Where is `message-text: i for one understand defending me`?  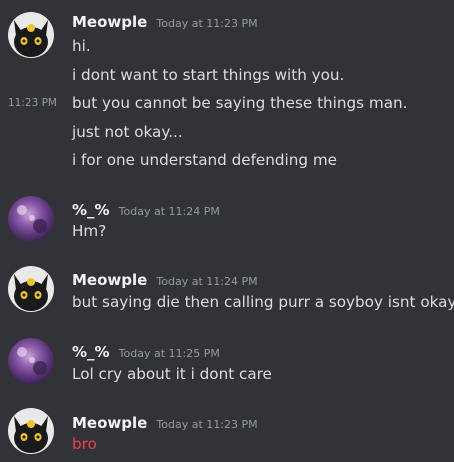 message-text: i for one understand defending me is located at coordinates (204, 160).